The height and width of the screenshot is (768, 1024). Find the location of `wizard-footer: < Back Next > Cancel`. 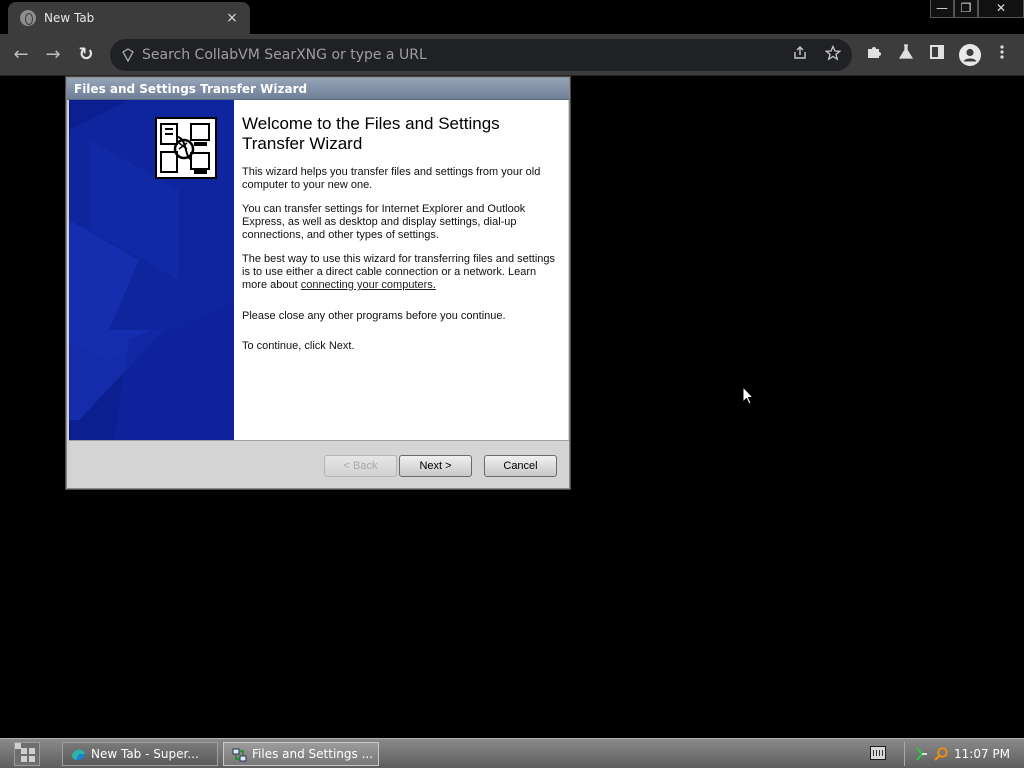

wizard-footer: < Back Next > Cancel is located at coordinates (319, 464).